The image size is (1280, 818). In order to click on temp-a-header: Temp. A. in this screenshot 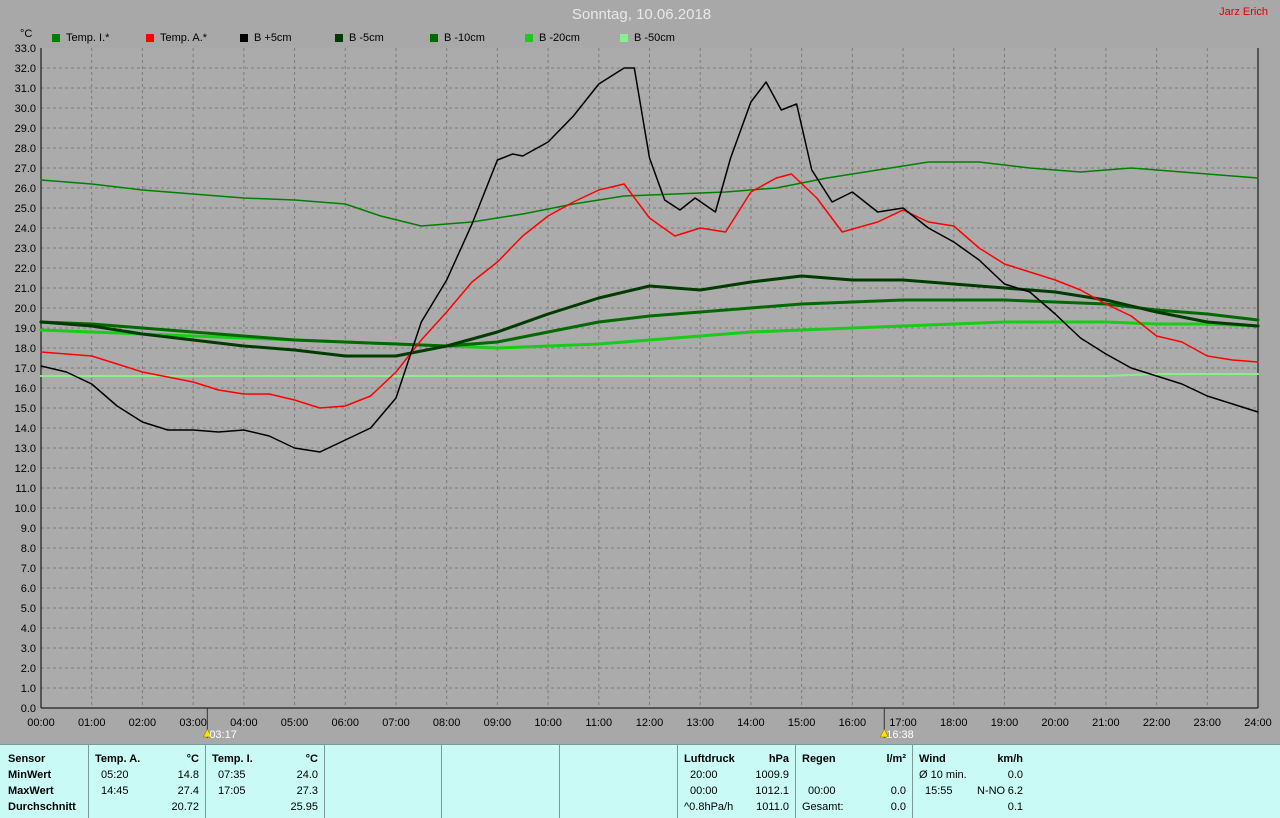, I will do `click(118, 759)`.